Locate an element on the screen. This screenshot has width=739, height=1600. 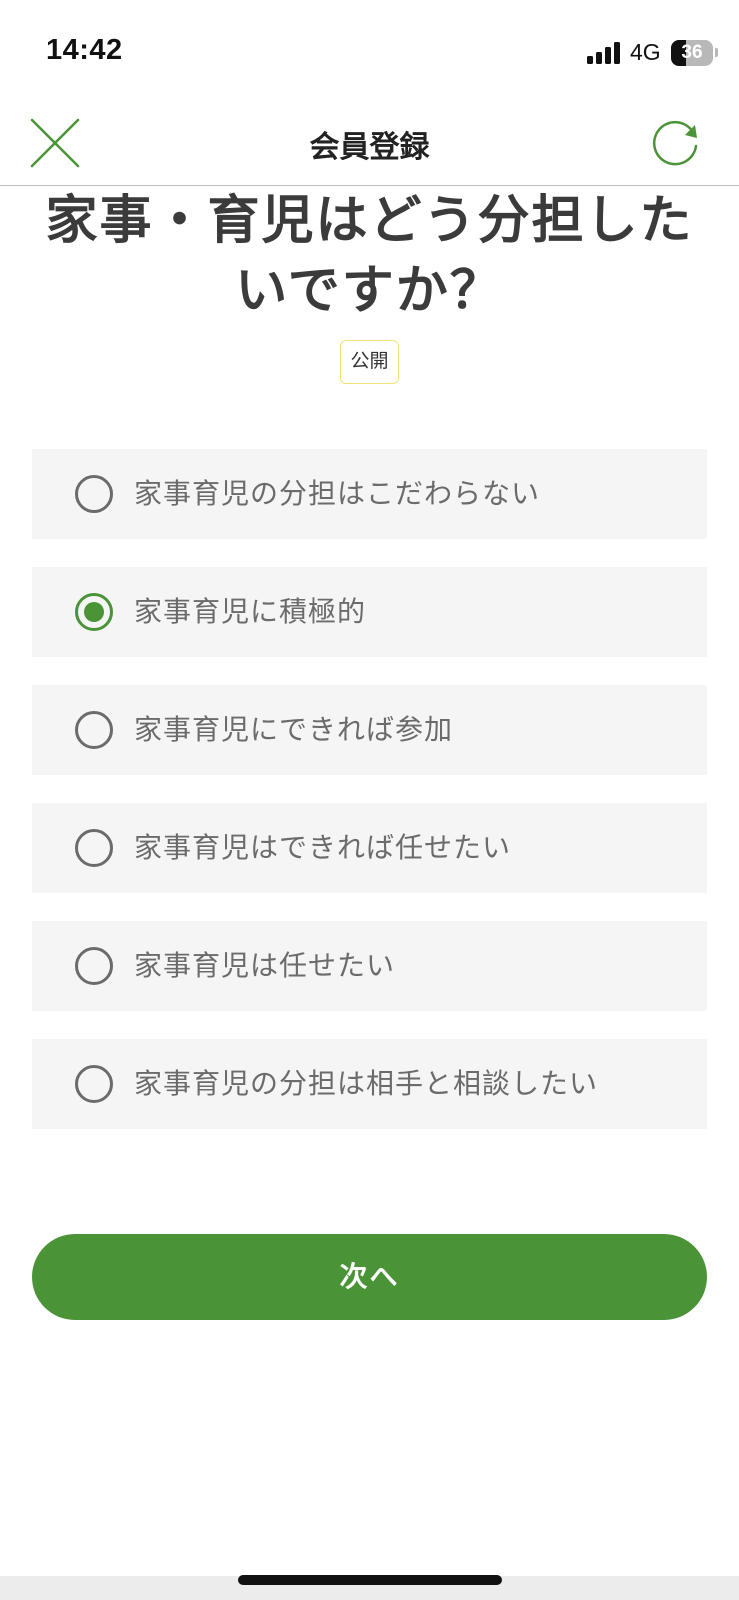
option-label: 家事育児に積極的 is located at coordinates (250, 611).